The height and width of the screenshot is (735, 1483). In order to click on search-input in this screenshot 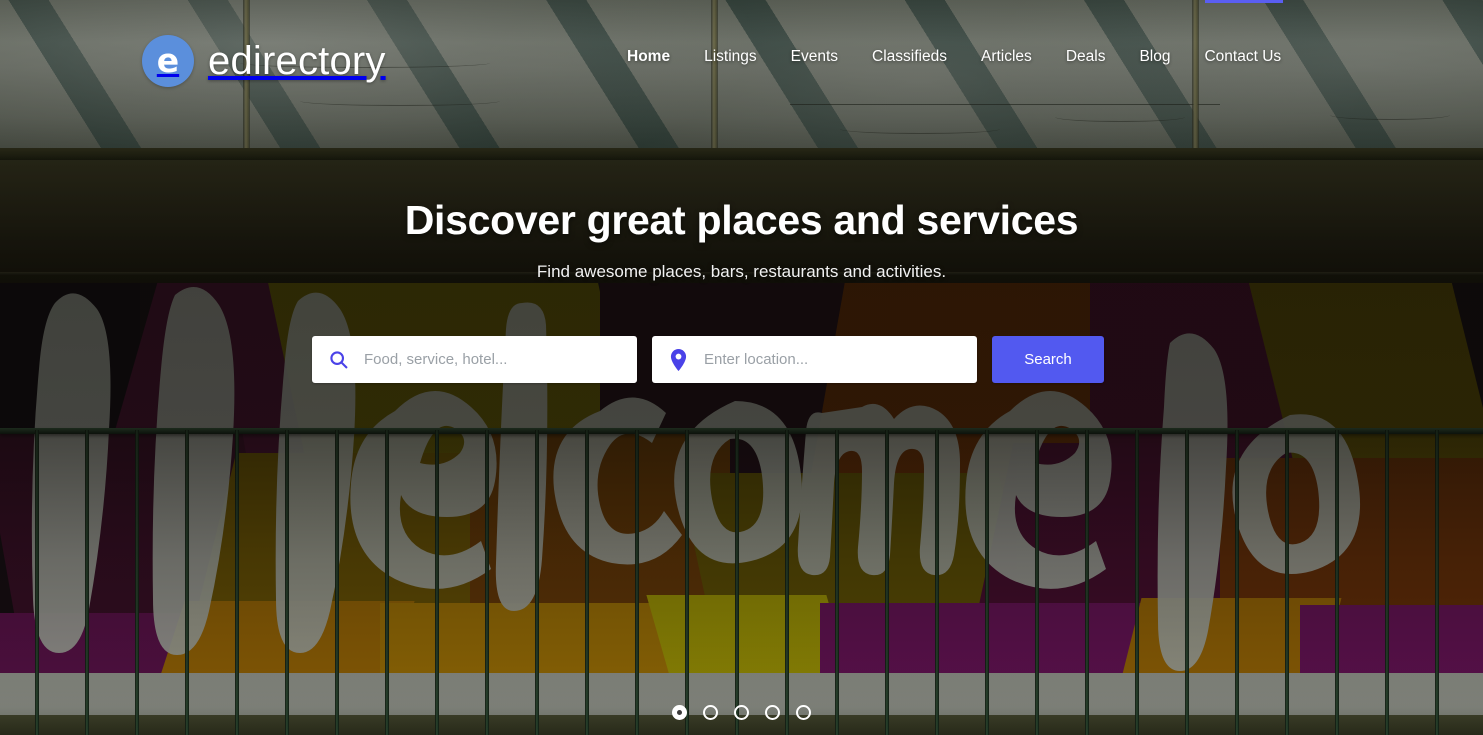, I will do `click(500, 359)`.